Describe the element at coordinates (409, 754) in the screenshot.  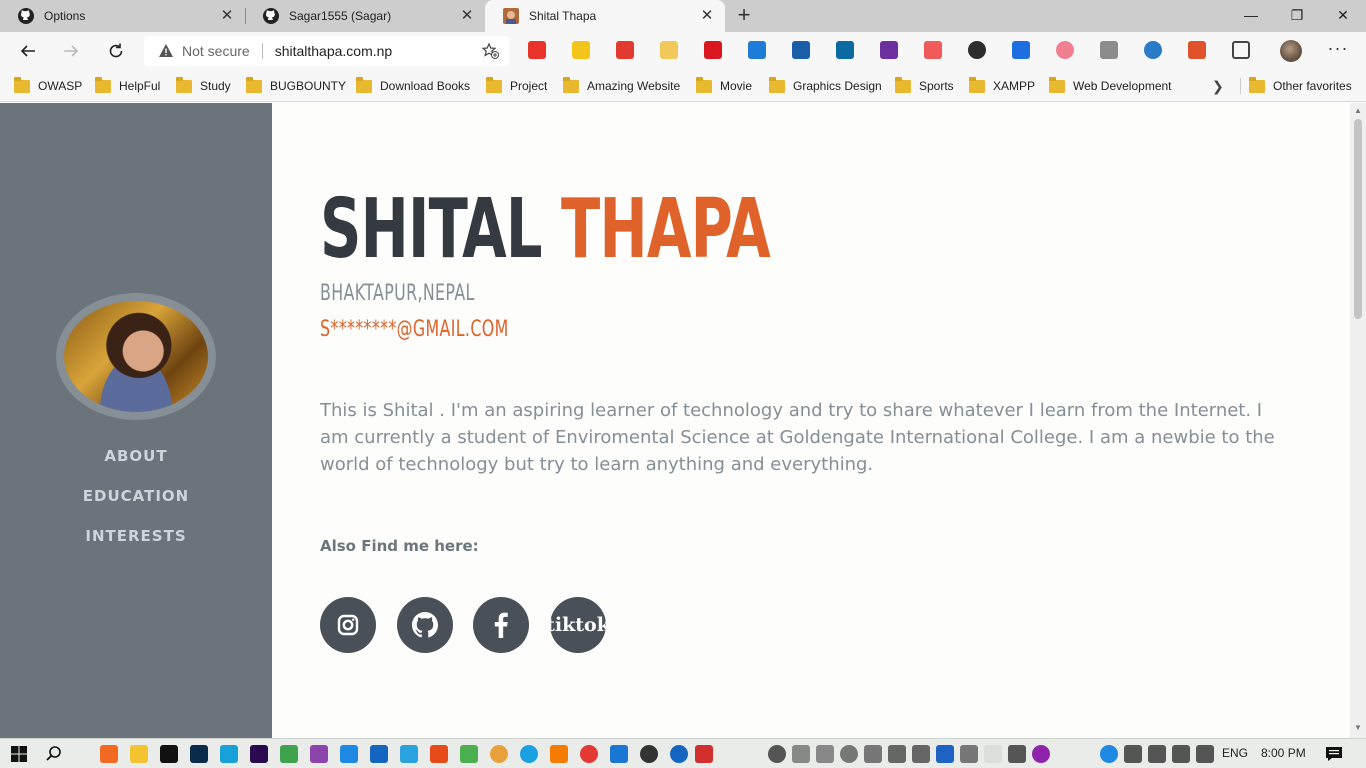
I see `onedrive-icon` at that location.